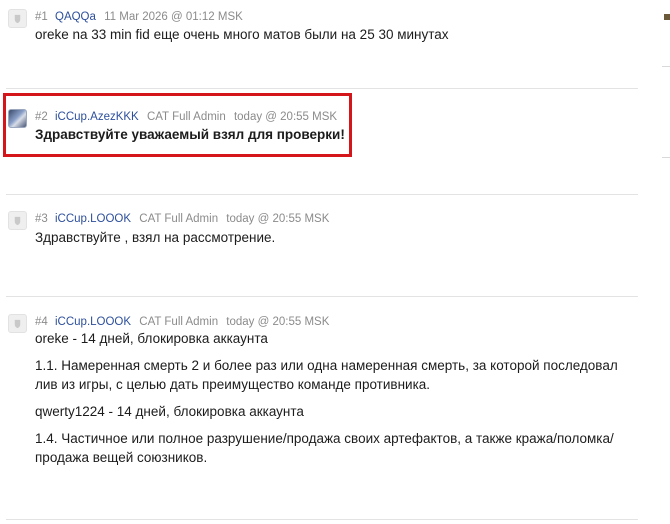 This screenshot has height=524, width=670. Describe the element at coordinates (41, 219) in the screenshot. I see `post-number: #3` at that location.